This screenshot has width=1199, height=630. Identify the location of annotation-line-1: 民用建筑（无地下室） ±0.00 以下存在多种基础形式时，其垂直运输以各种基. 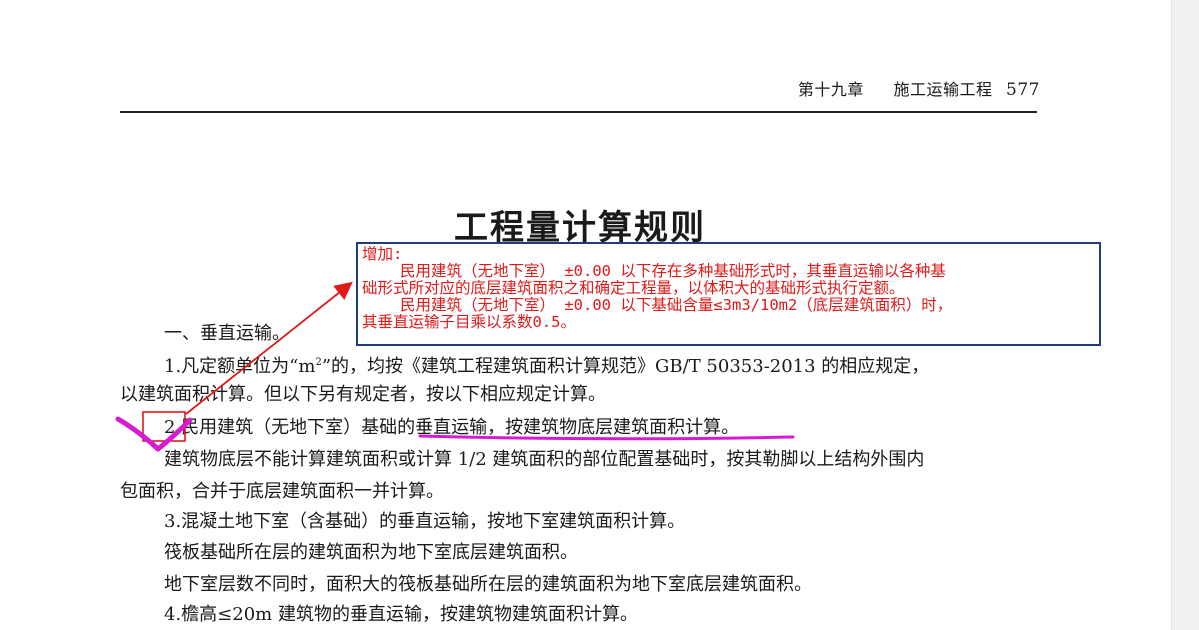
(673, 271).